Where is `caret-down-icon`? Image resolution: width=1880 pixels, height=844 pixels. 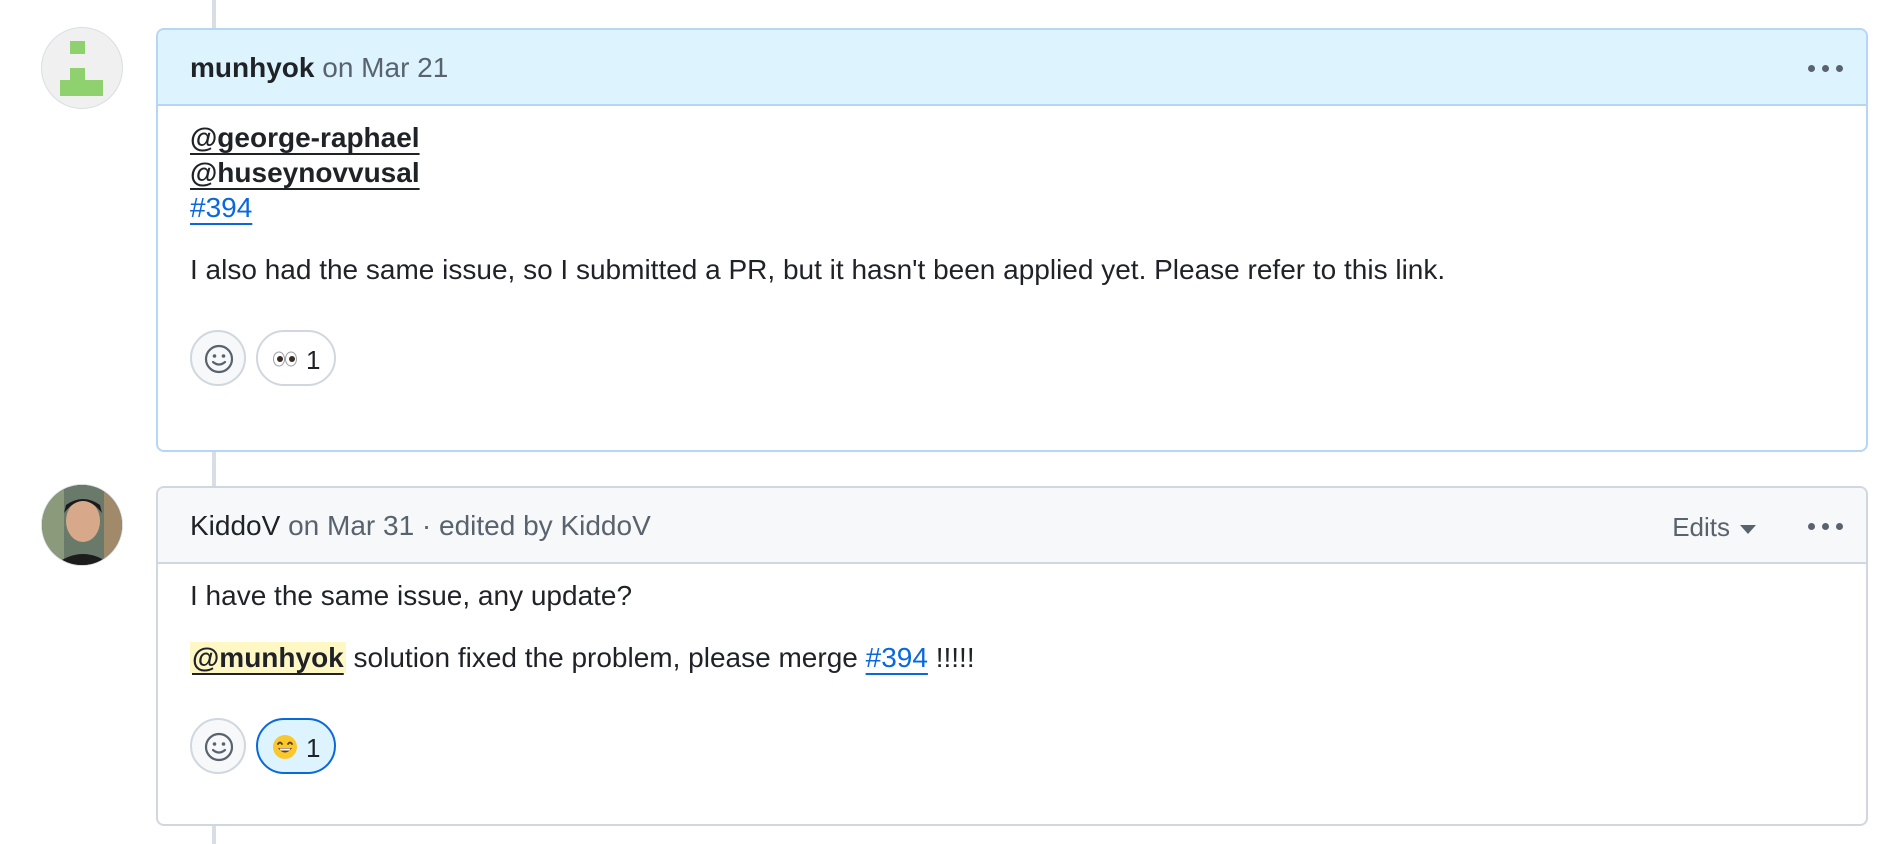 caret-down-icon is located at coordinates (1748, 529).